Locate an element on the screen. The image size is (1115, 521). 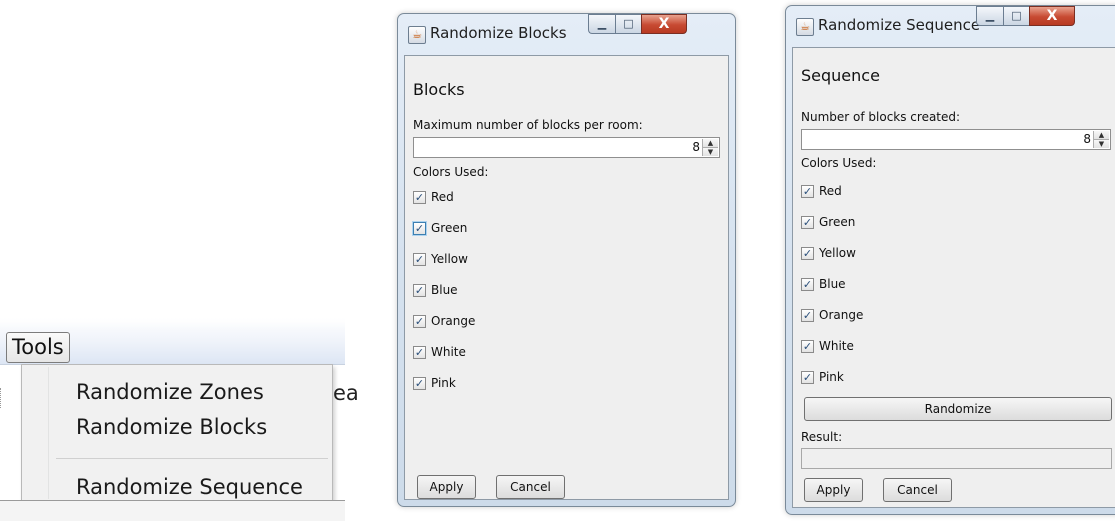
menu-item-randomize-sequence: Randomize Sequence is located at coordinates (189, 487).